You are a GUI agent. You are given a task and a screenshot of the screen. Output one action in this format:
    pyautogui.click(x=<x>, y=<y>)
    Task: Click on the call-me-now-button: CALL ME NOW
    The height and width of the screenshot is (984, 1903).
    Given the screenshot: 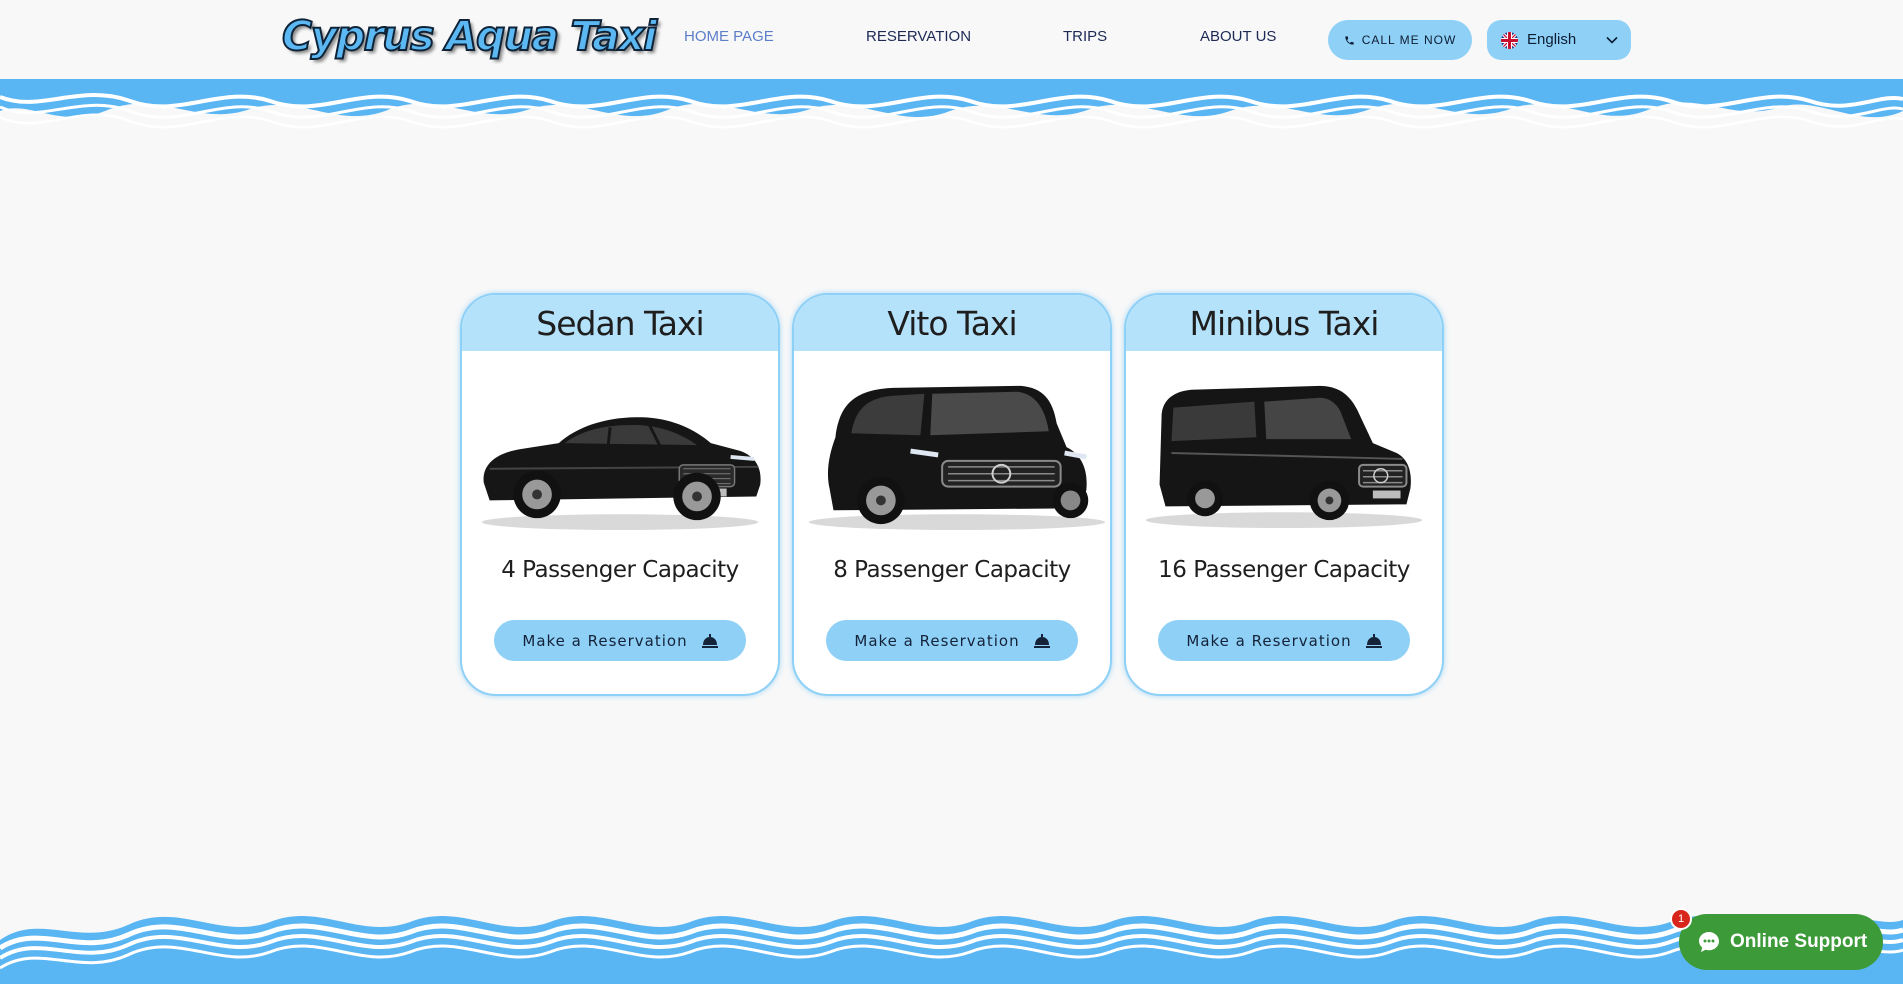 What is the action you would take?
    pyautogui.click(x=1400, y=40)
    